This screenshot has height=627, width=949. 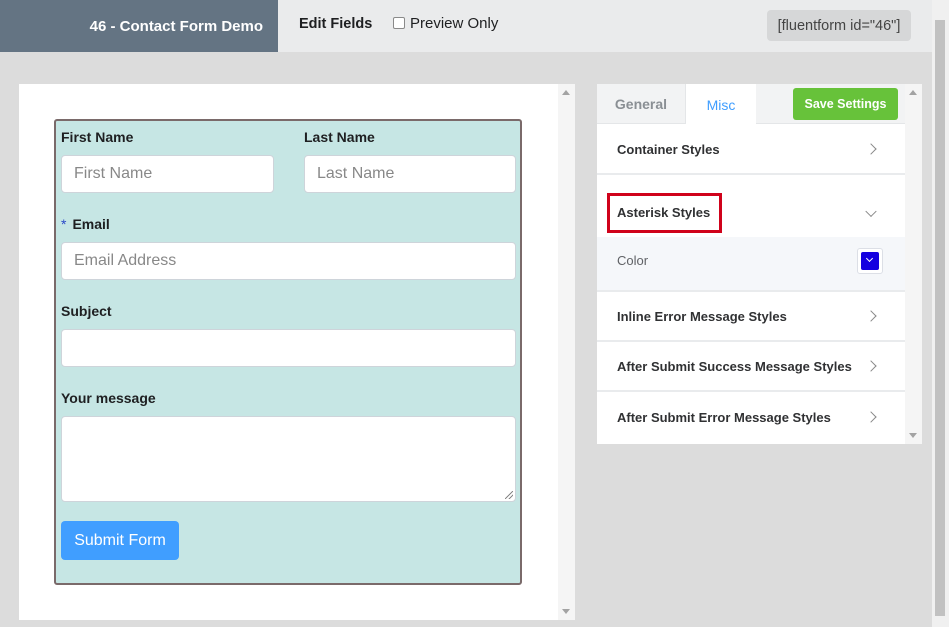 What do you see at coordinates (664, 213) in the screenshot?
I see `highlight-annotation-box` at bounding box center [664, 213].